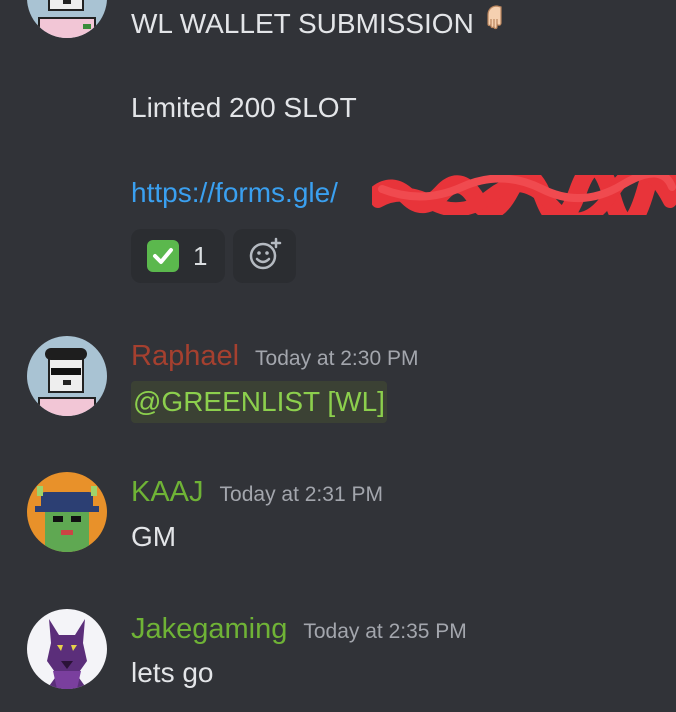 The height and width of the screenshot is (712, 676). Describe the element at coordinates (244, 107) in the screenshot. I see `message-line: Limited 200 SLOT` at that location.